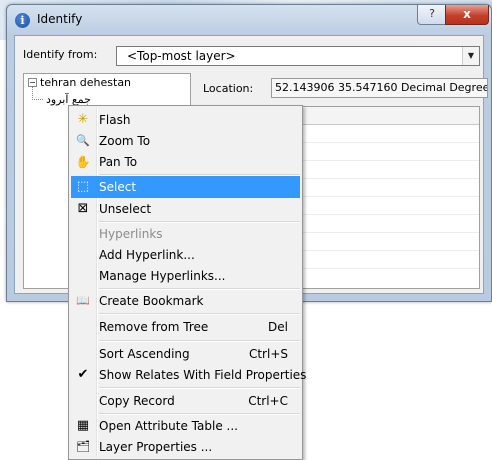 Image resolution: width=492 pixels, height=460 pixels. Describe the element at coordinates (137, 401) in the screenshot. I see `menu-item-label: Copy Record` at that location.